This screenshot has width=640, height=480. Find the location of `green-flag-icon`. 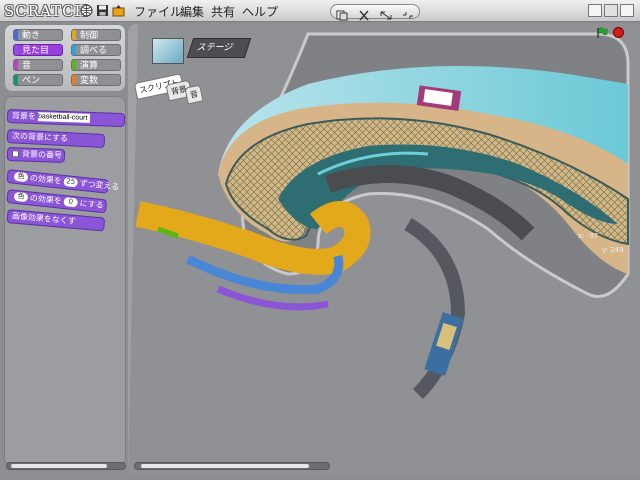

green-flag-icon is located at coordinates (602, 33).